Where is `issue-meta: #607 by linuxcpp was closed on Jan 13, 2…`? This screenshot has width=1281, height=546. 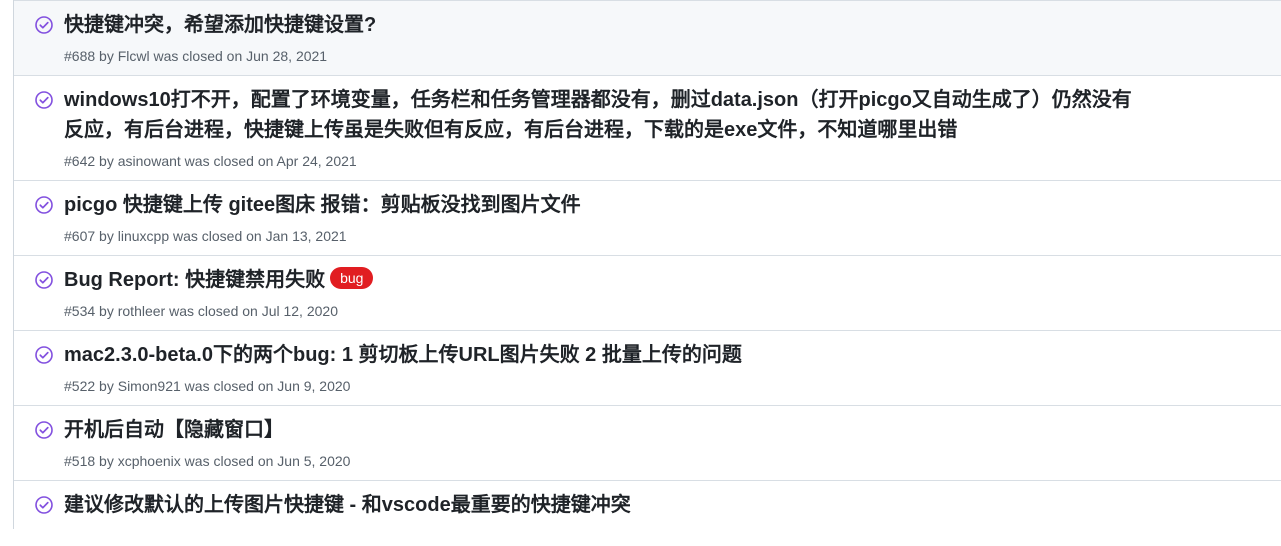
issue-meta: #607 by linuxcpp was closed on Jan 13, 2… is located at coordinates (664, 236).